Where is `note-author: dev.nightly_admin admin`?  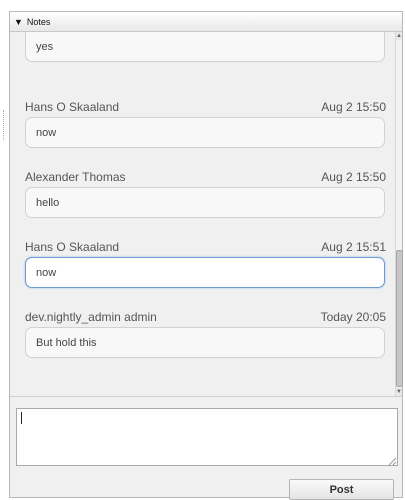
note-author: dev.nightly_admin admin is located at coordinates (91, 317).